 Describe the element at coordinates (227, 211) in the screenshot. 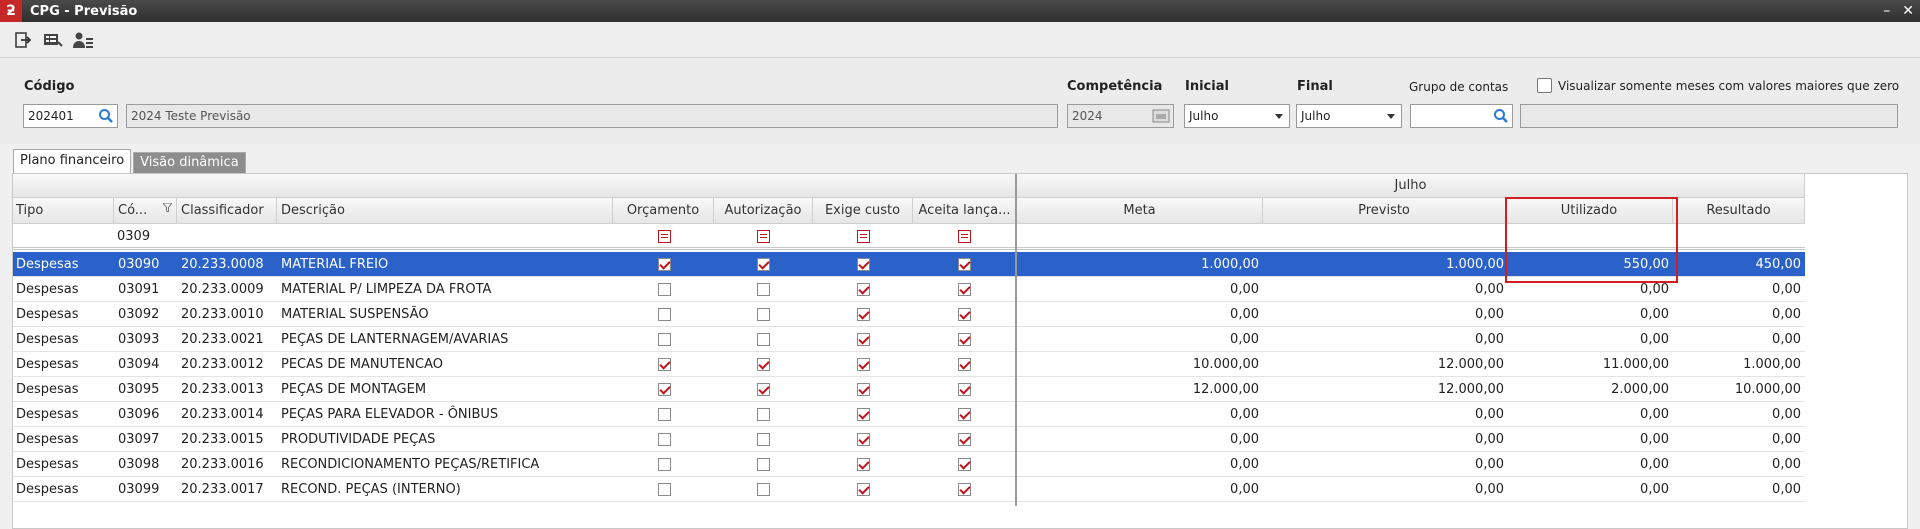

I see `col-header-classificador: Classificador` at that location.